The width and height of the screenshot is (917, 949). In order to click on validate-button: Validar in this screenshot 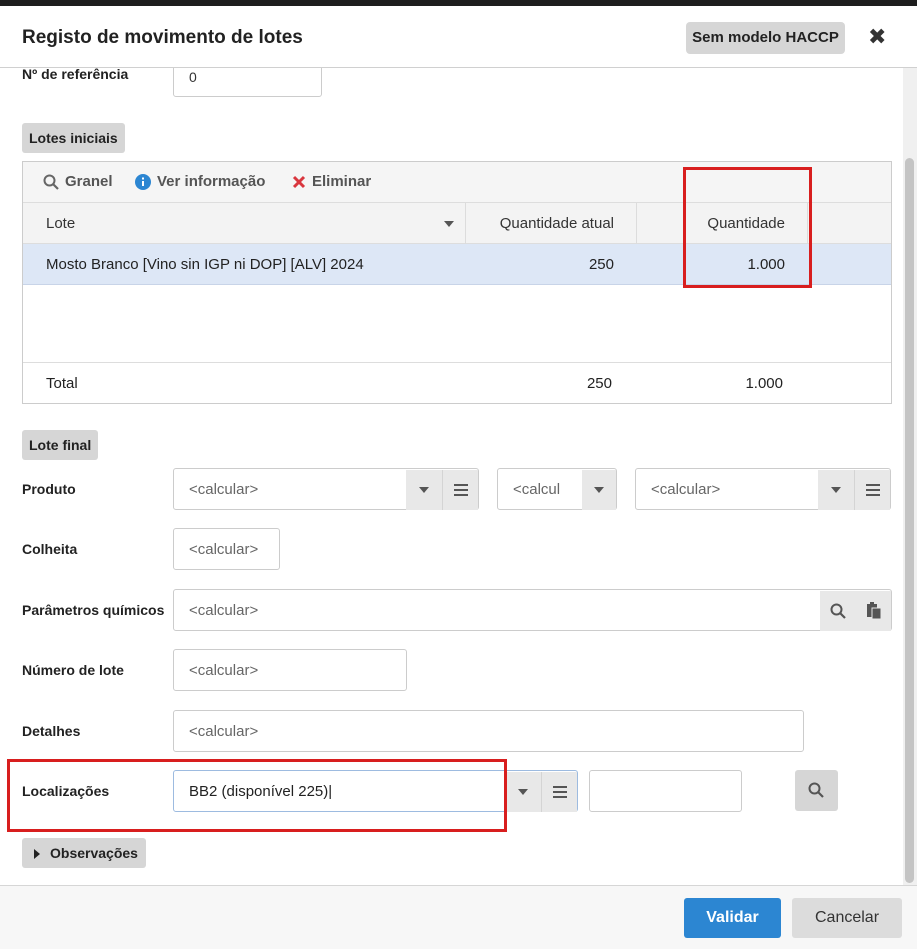, I will do `click(732, 918)`.